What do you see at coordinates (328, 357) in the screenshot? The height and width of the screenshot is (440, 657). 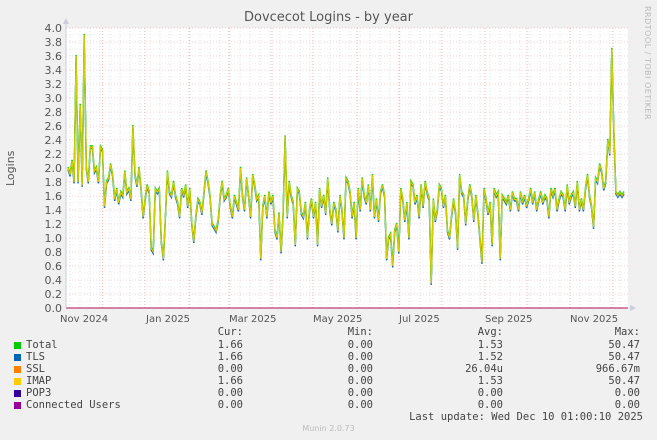 I see `legend-row: TLS 1.66 0.00 1.52 50.47` at bounding box center [328, 357].